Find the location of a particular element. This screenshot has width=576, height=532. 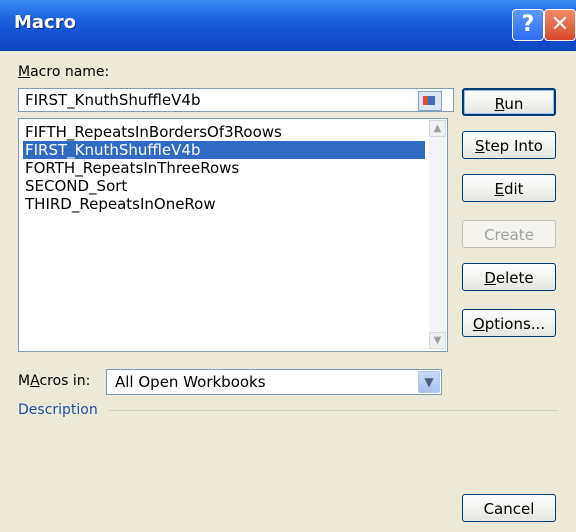

scroll-up-icon: ▲ is located at coordinates (437, 128).